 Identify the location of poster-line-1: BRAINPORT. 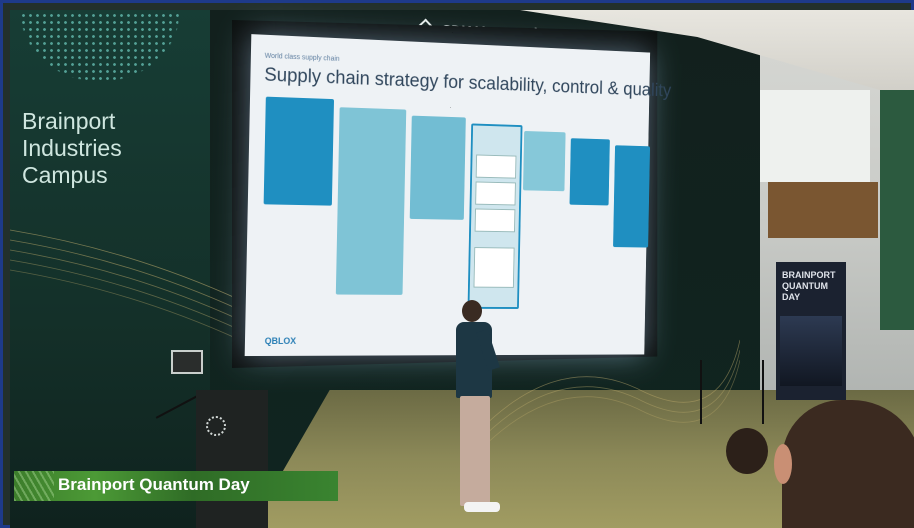
(812, 275).